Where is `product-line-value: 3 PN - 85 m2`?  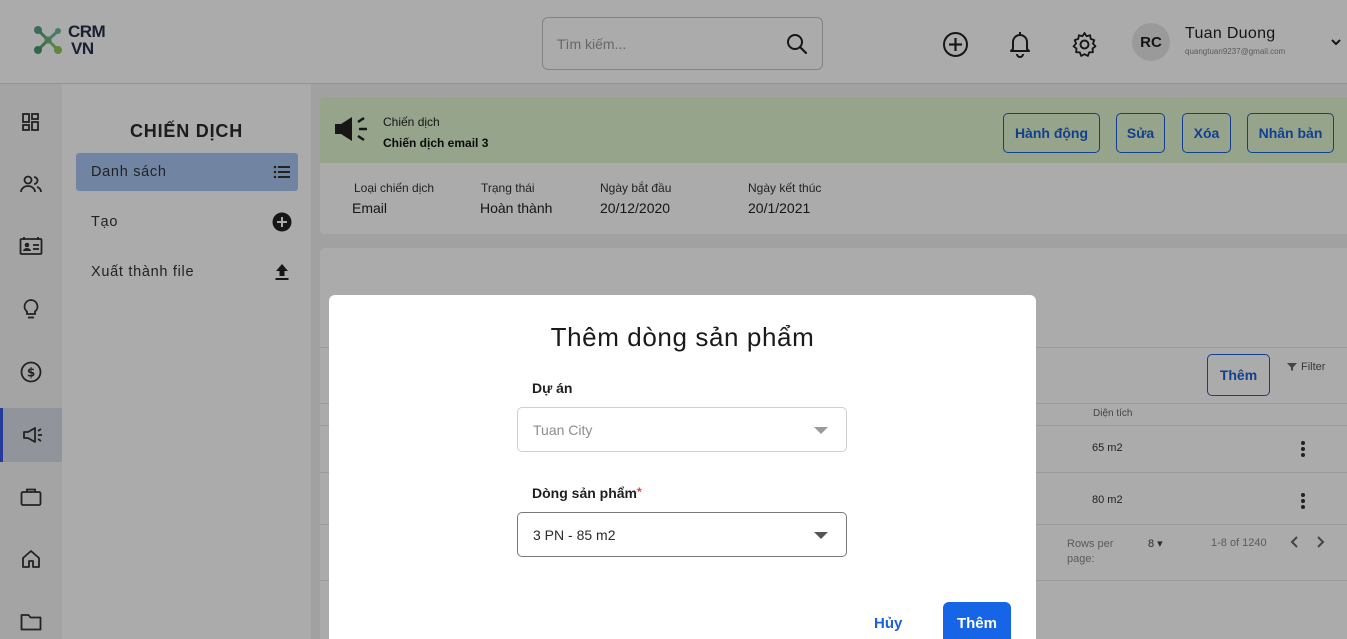 product-line-value: 3 PN - 85 m2 is located at coordinates (574, 535).